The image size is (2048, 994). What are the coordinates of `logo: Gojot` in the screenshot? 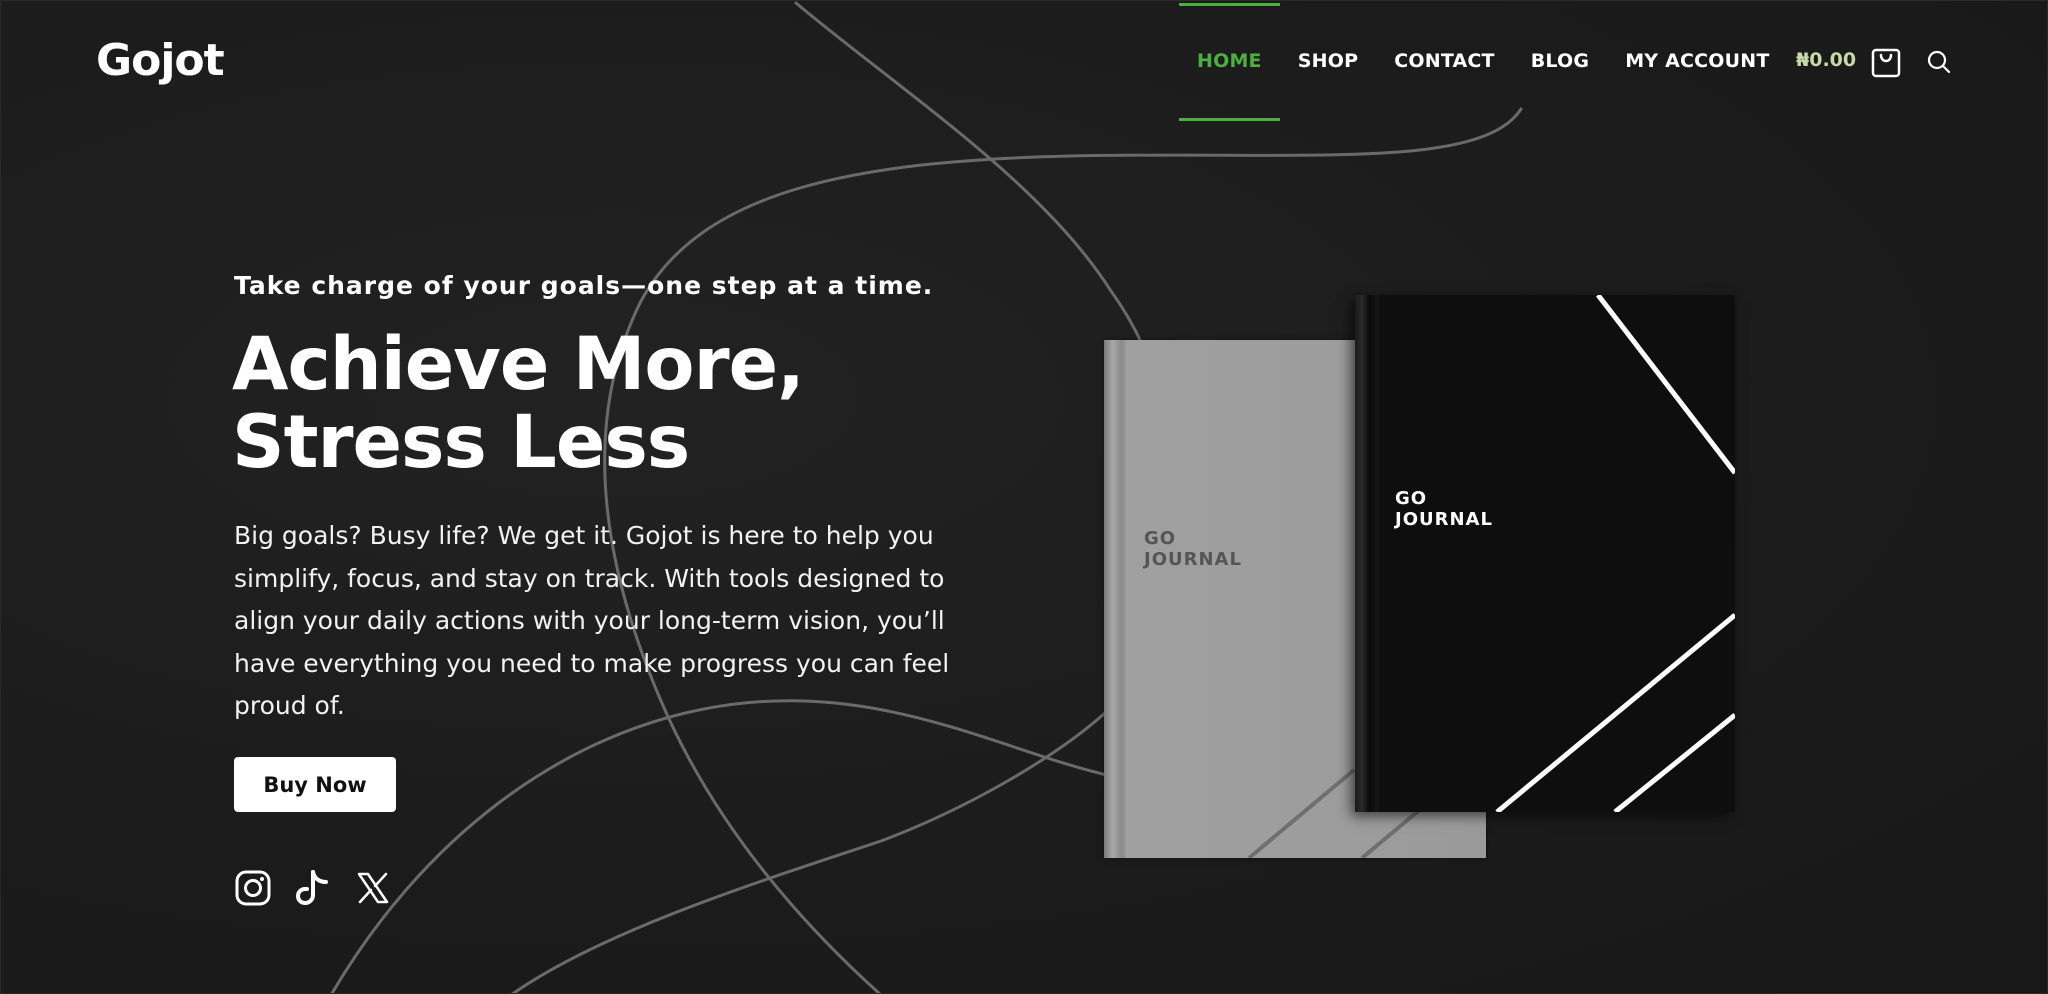 It's located at (160, 60).